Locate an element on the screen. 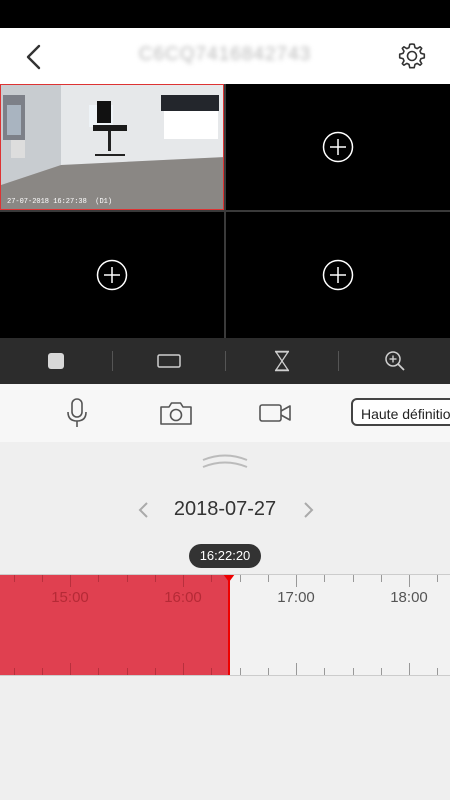  gear-icon is located at coordinates (412, 56).